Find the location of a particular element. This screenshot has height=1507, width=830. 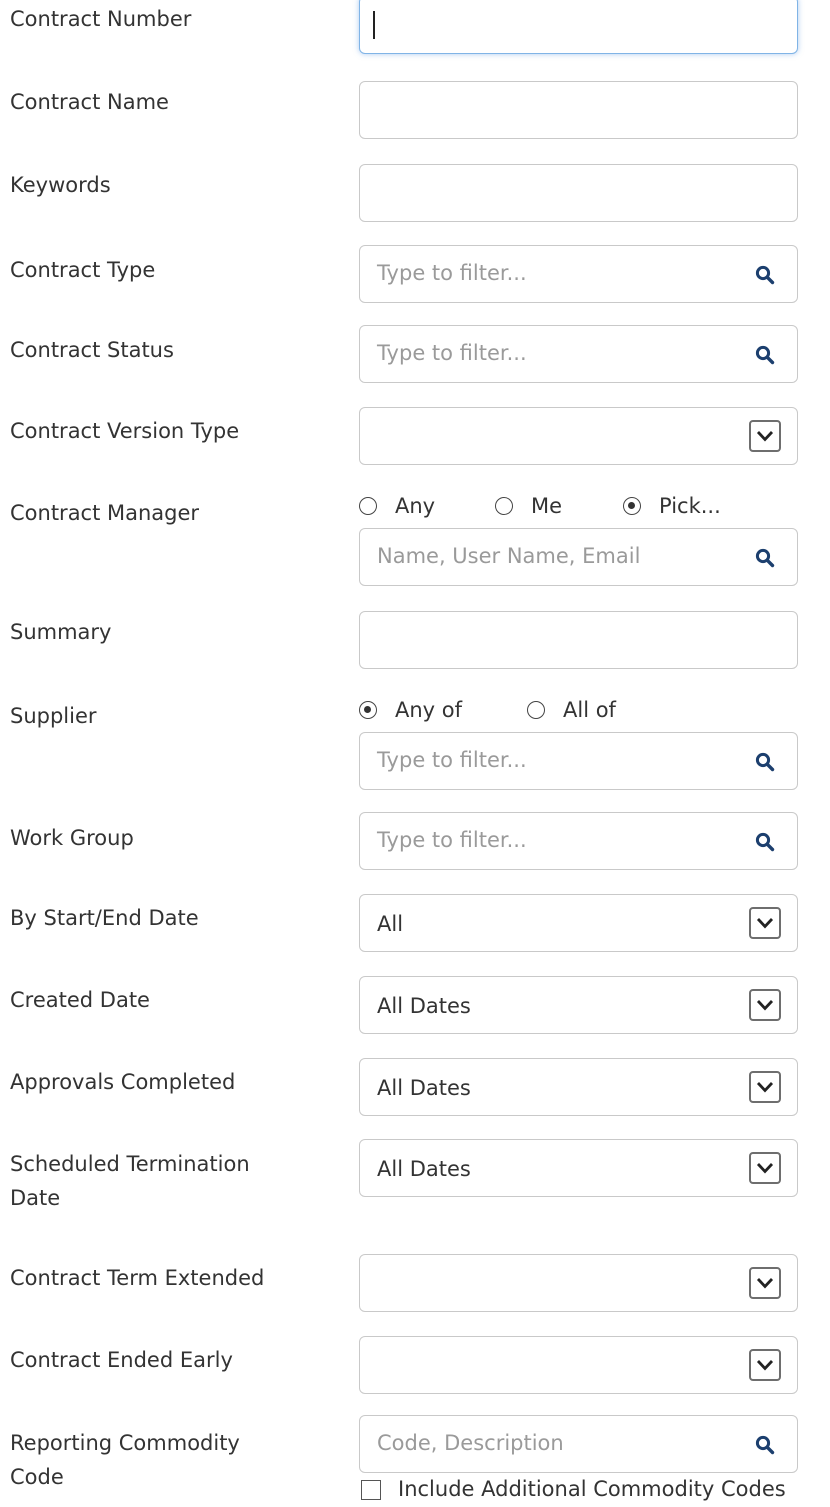

contract-number-label: Contract Number is located at coordinates (101, 19).